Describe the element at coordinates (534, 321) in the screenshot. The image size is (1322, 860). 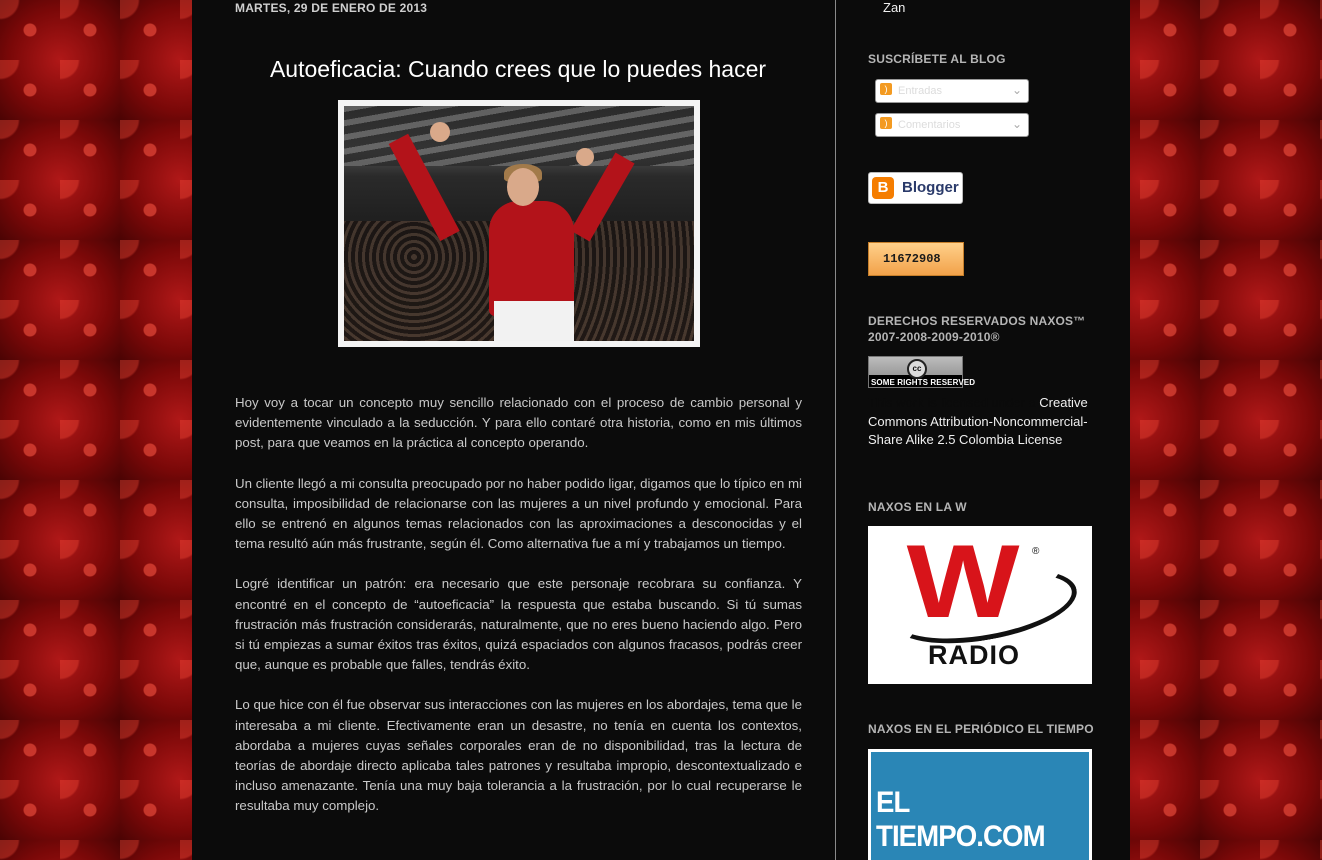
I see `player-white-shorts` at that location.